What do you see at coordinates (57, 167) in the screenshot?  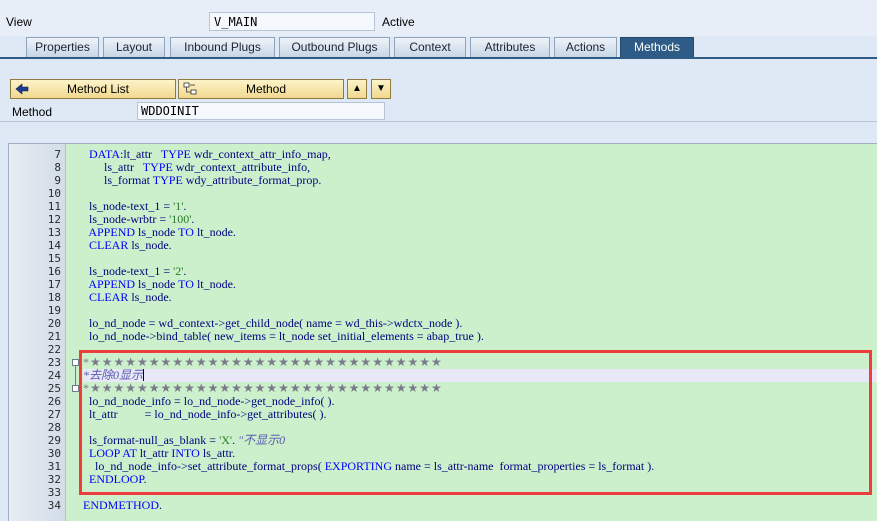 I see `line-number: 8` at bounding box center [57, 167].